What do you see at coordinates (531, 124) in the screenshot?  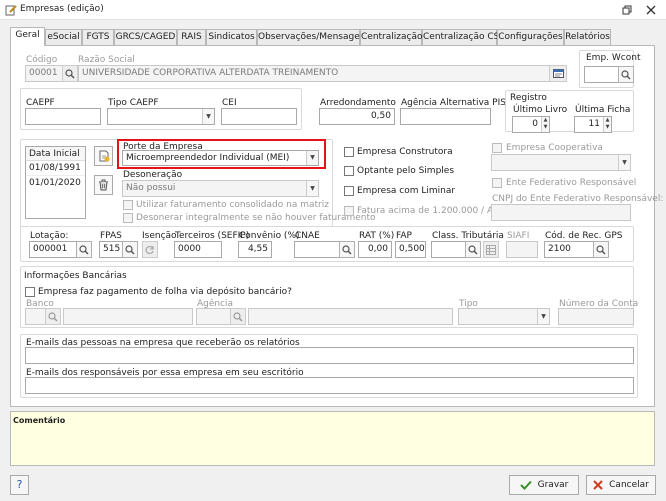 I see `ultimo-livro-field: 0 ▲ ▼` at bounding box center [531, 124].